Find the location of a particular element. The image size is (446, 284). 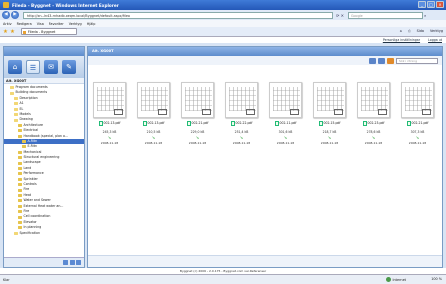

maximize-button: □ is located at coordinates (431, 4).